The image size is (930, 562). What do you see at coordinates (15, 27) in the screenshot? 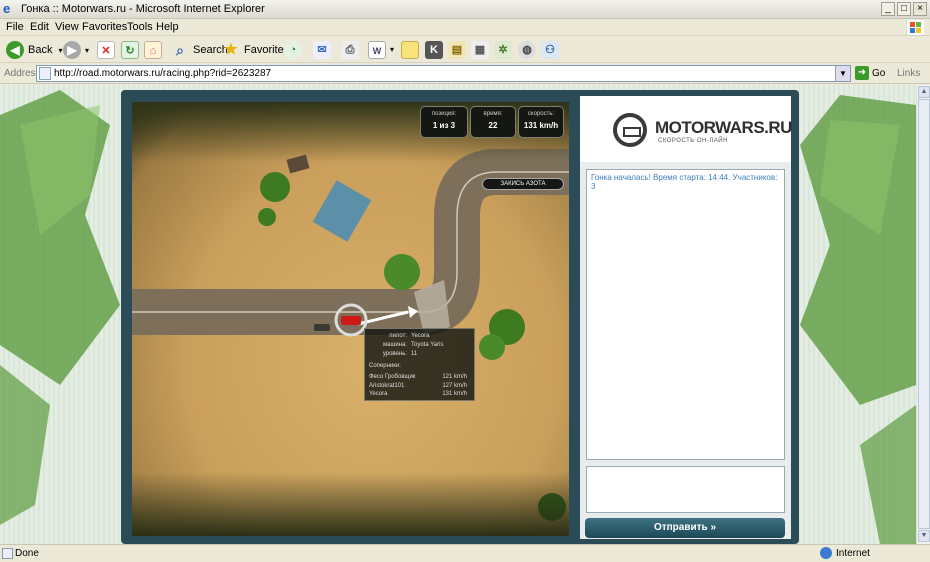
I see `menu-file: File` at bounding box center [15, 27].